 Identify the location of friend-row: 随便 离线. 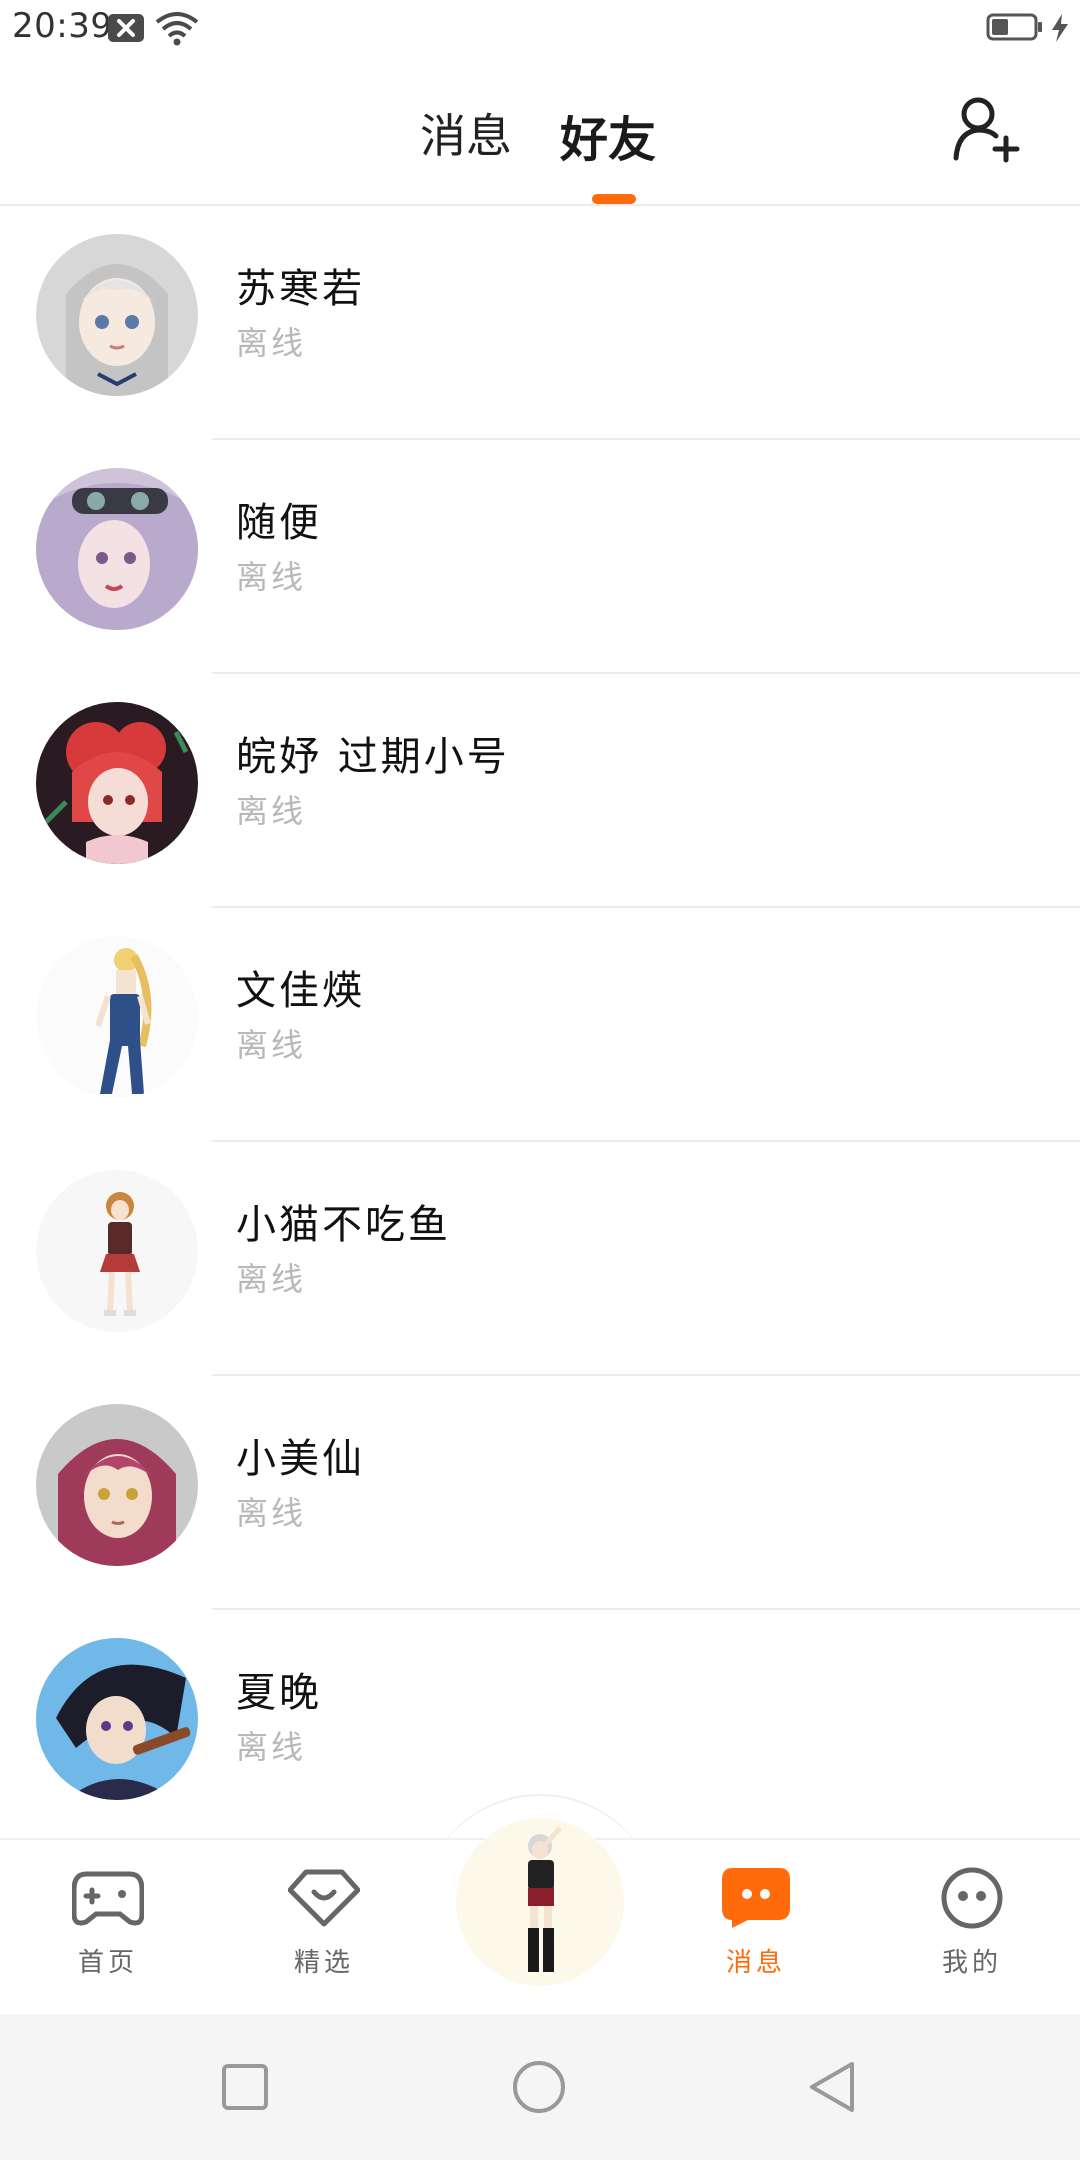
(540, 557).